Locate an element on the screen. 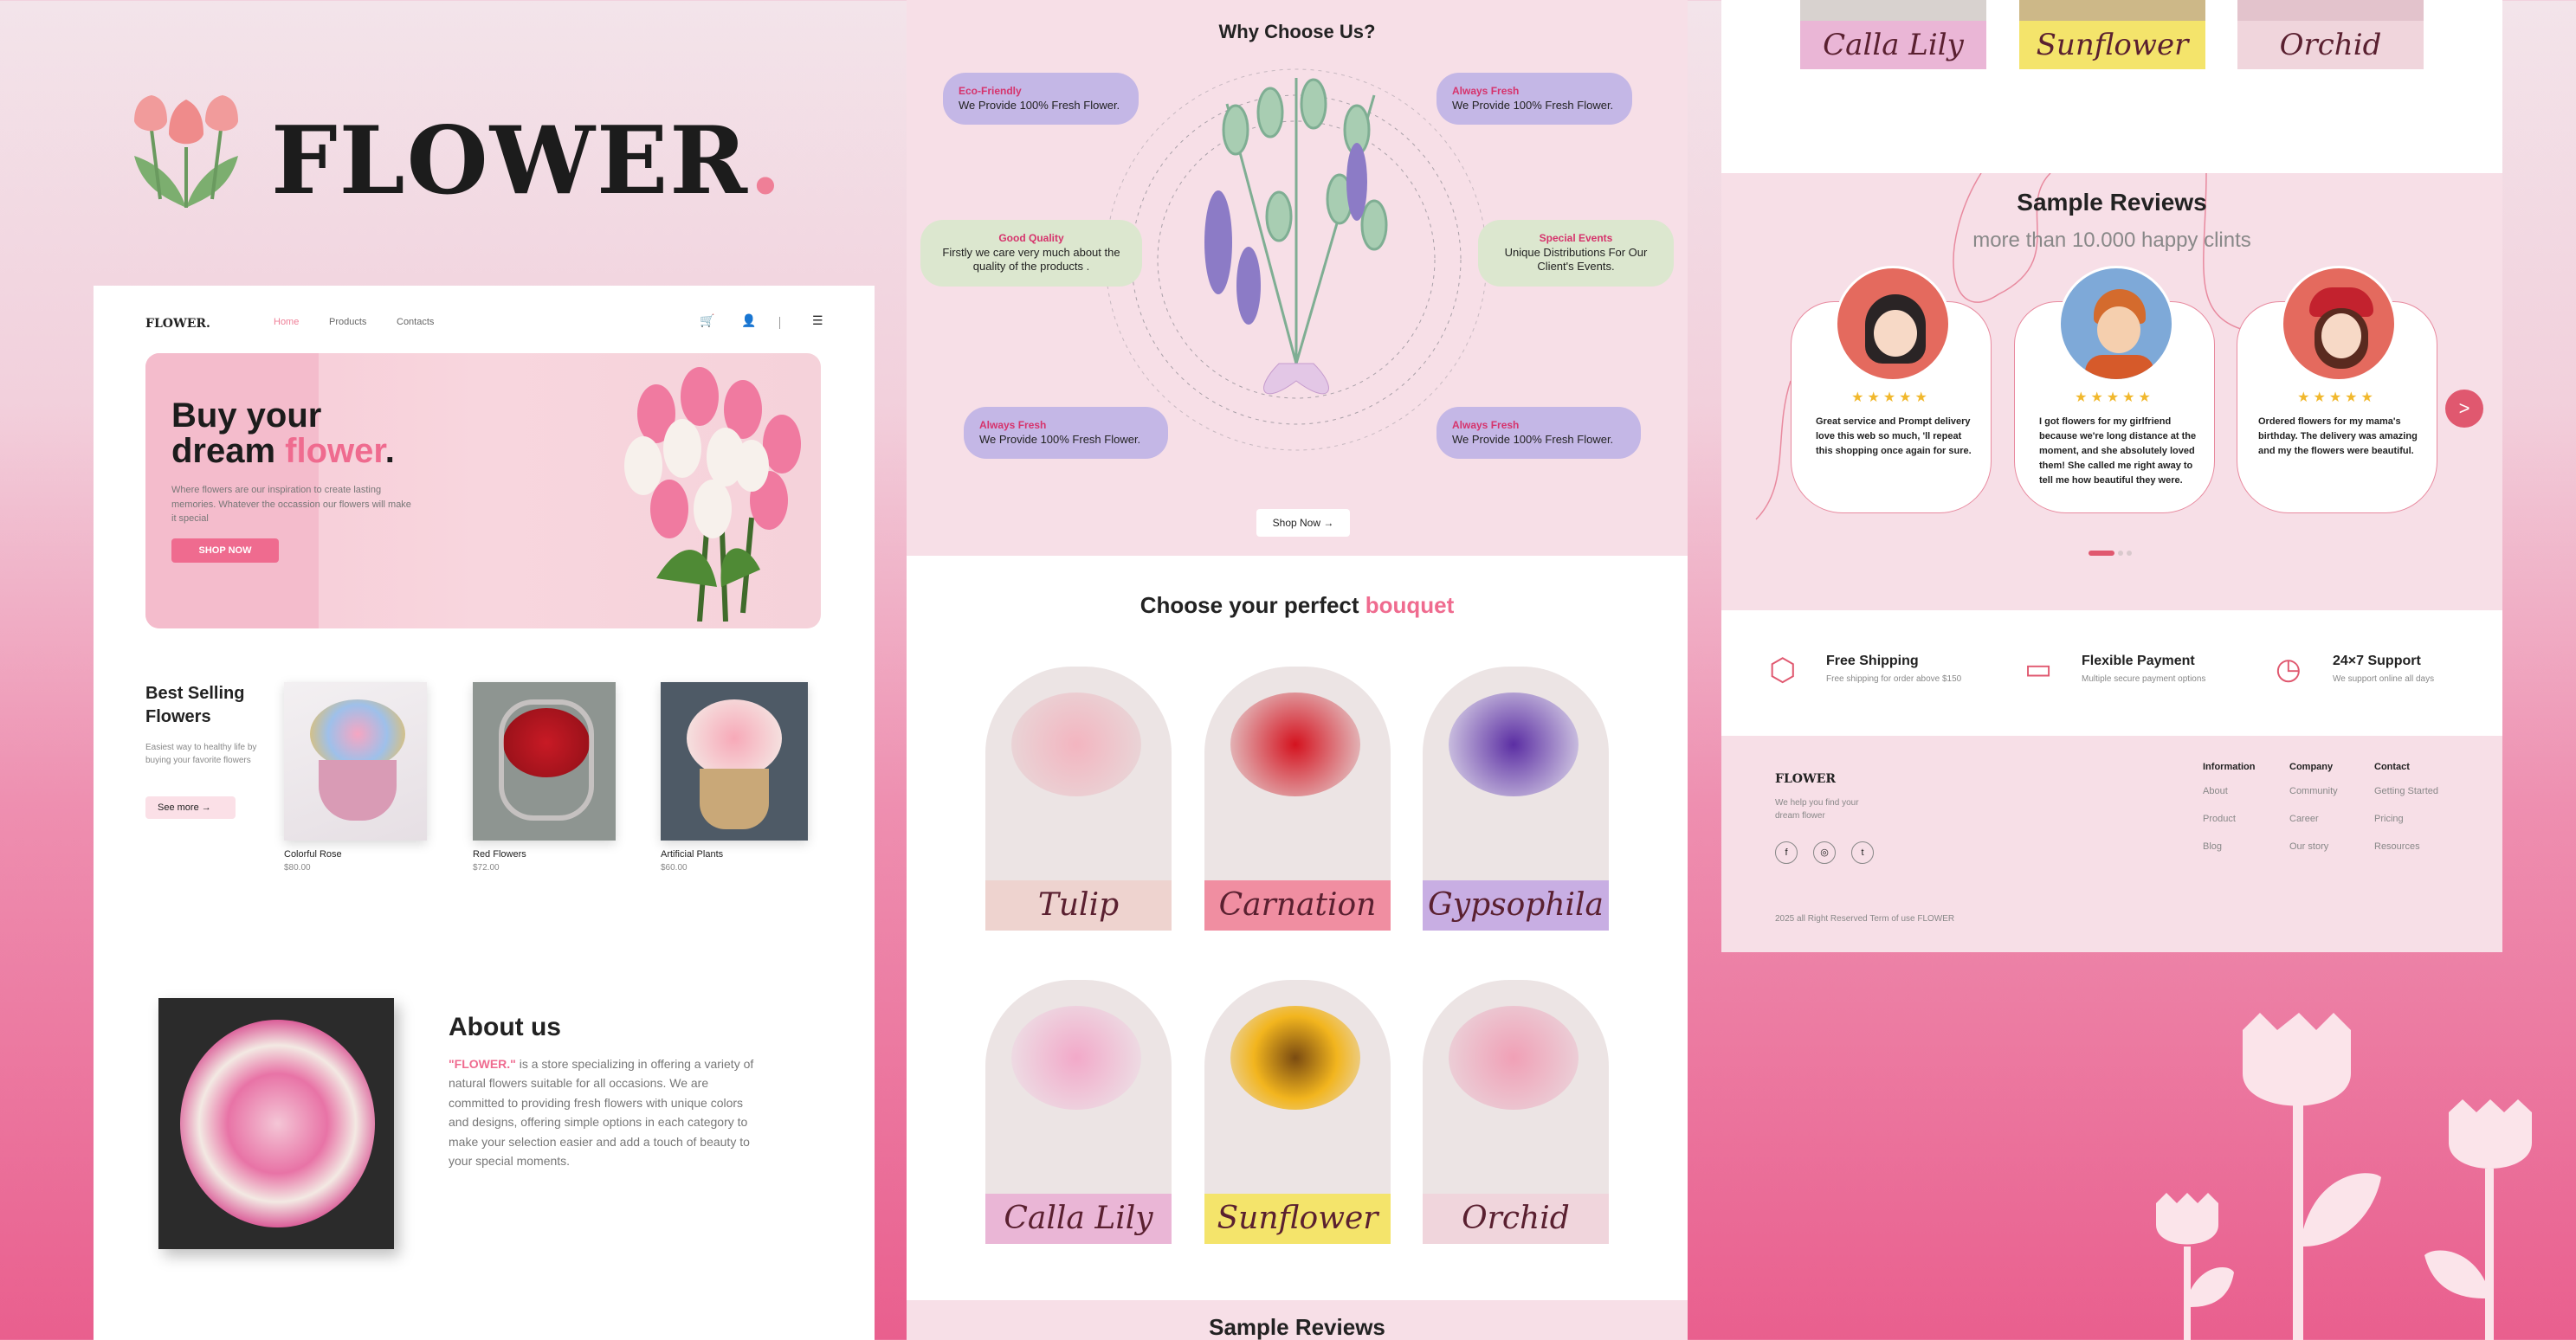 The height and width of the screenshot is (1340, 2576). hero-title-accent: flower is located at coordinates (335, 451).